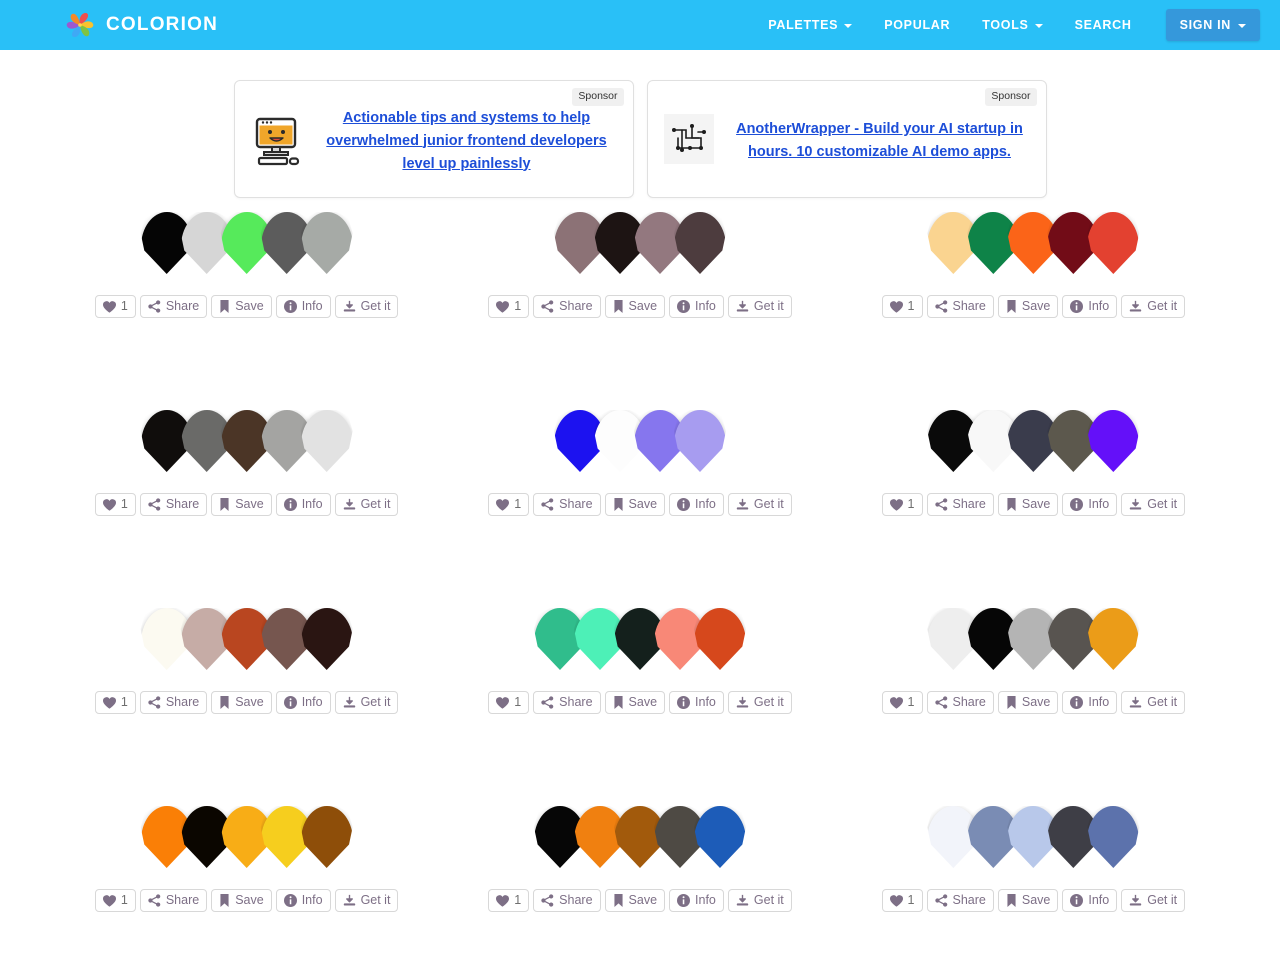 The image size is (1280, 960). What do you see at coordinates (705, 504) in the screenshot?
I see `info-button-label: Info` at bounding box center [705, 504].